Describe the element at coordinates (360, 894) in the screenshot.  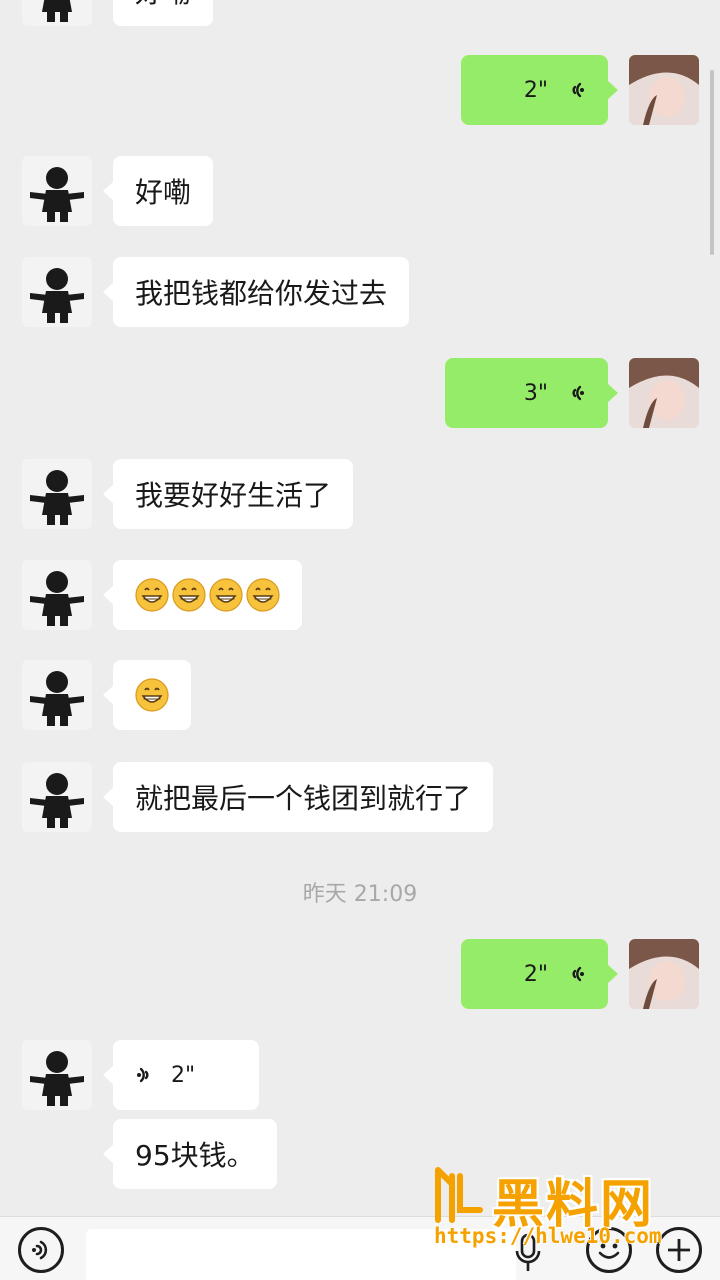
I see `chat-timestamp: 昨天 21:09` at that location.